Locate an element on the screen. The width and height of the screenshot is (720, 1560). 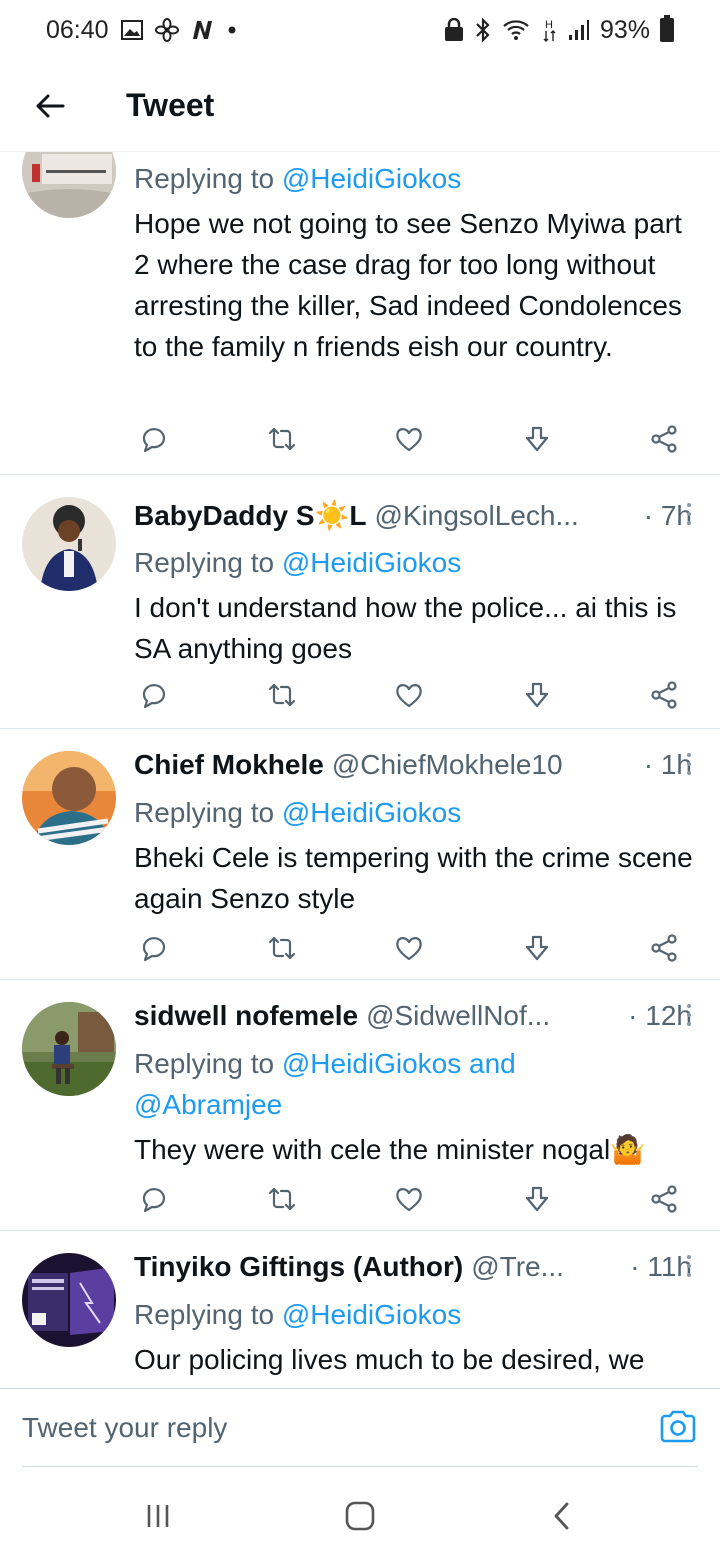
display-name: BabyDaddy S☀️L is located at coordinates (250, 515).